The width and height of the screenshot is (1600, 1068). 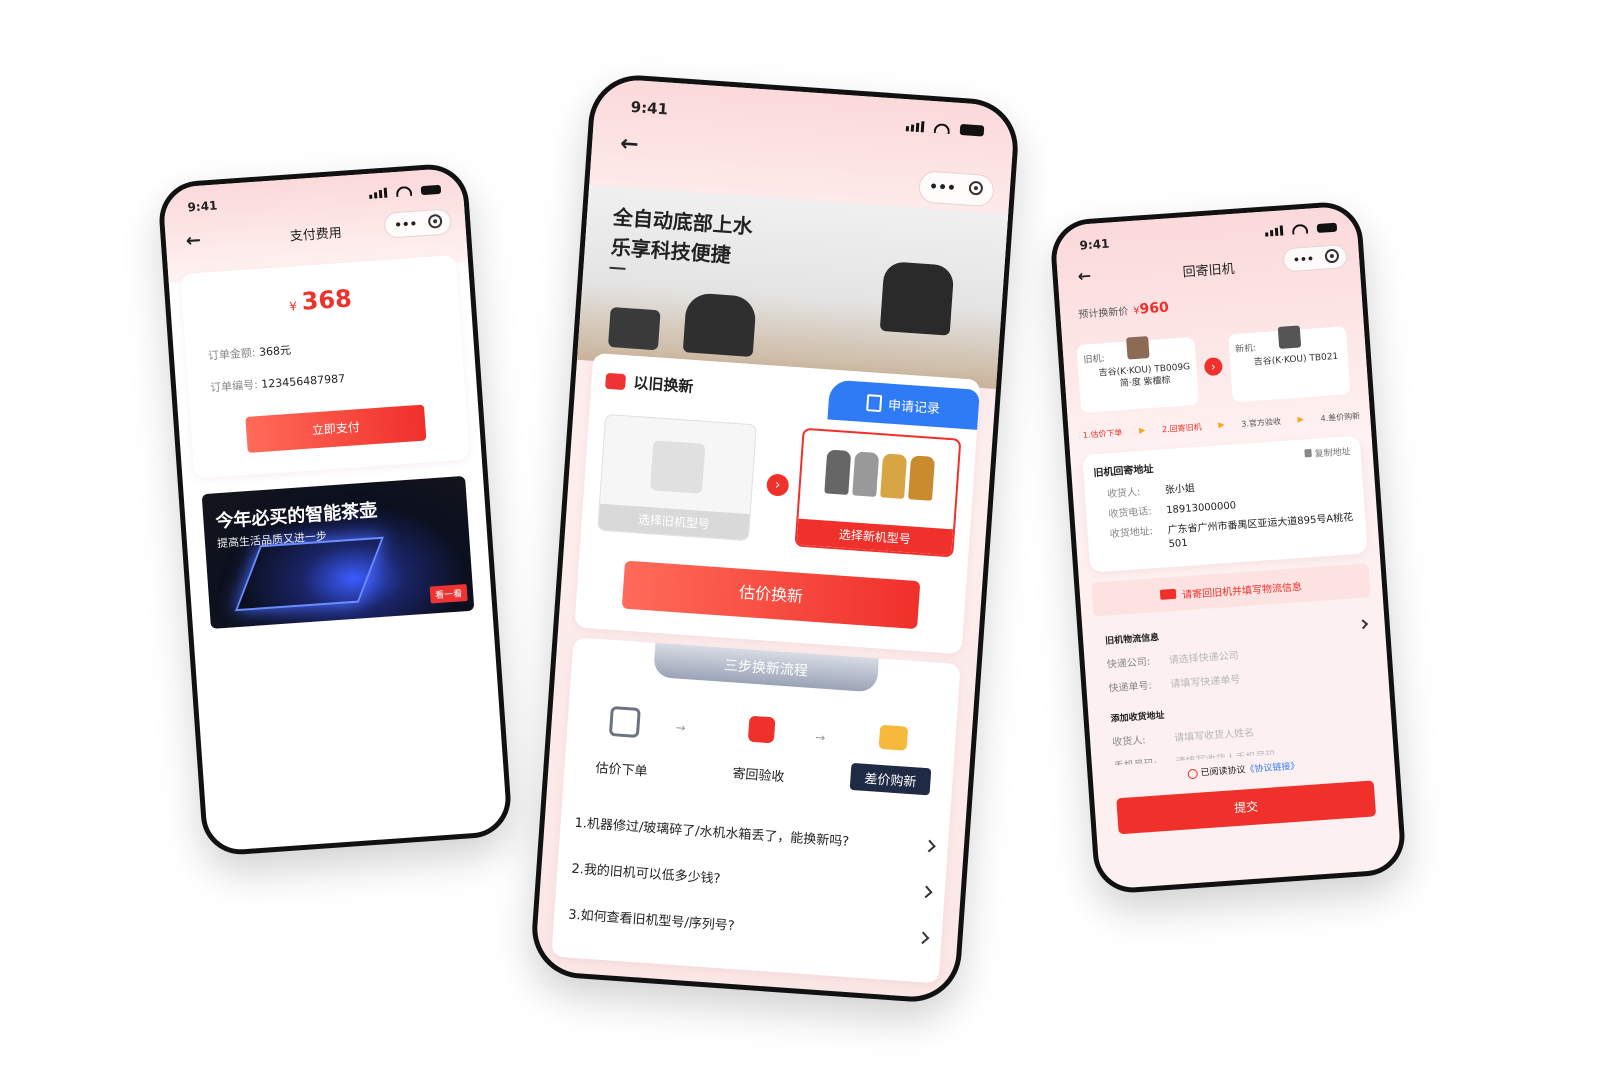 What do you see at coordinates (623, 743) in the screenshot?
I see `step-estimate: 估价下单` at bounding box center [623, 743].